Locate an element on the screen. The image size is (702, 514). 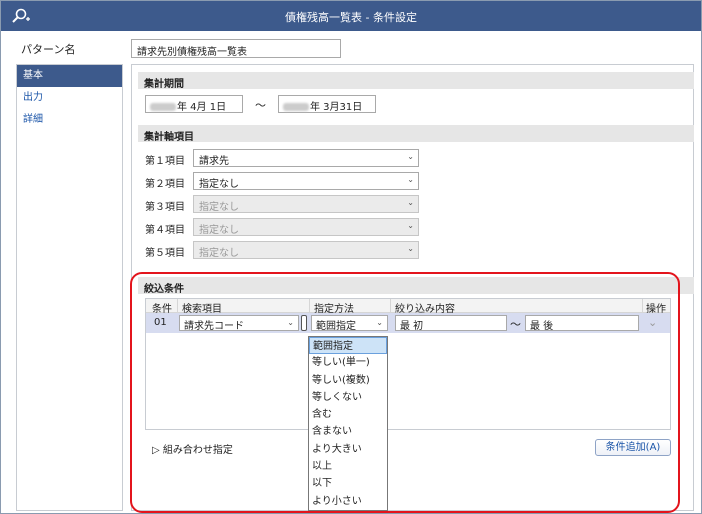
dropdown-option: 等しい(複数) is located at coordinates (348, 380).